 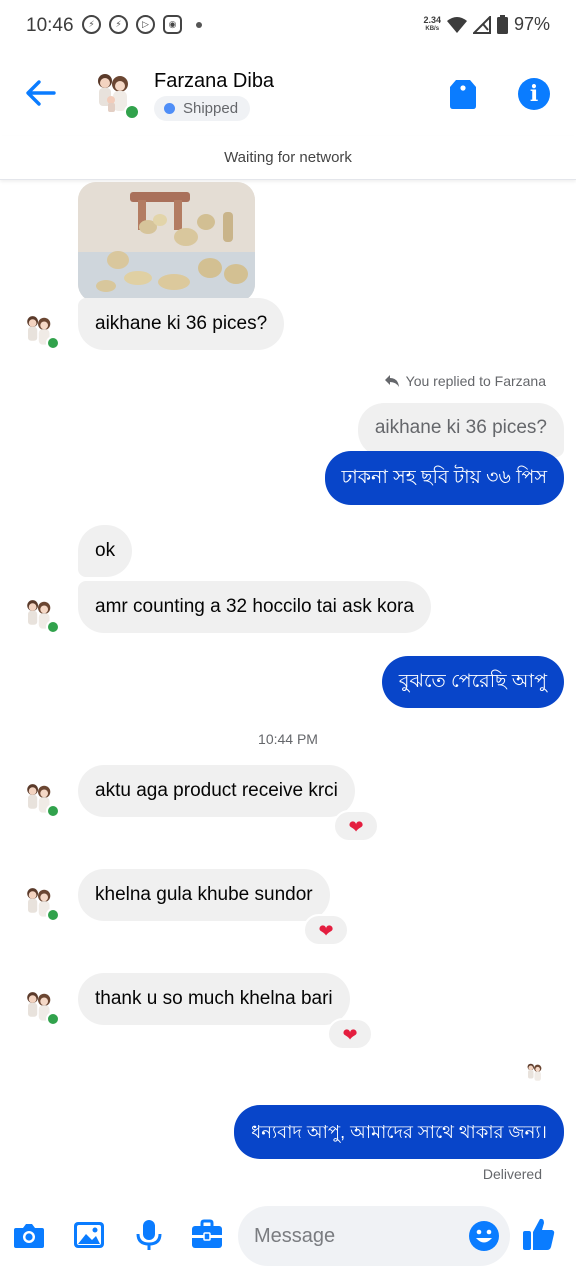 I want to click on reply-note-text: You replied to Farzana, so click(x=475, y=381).